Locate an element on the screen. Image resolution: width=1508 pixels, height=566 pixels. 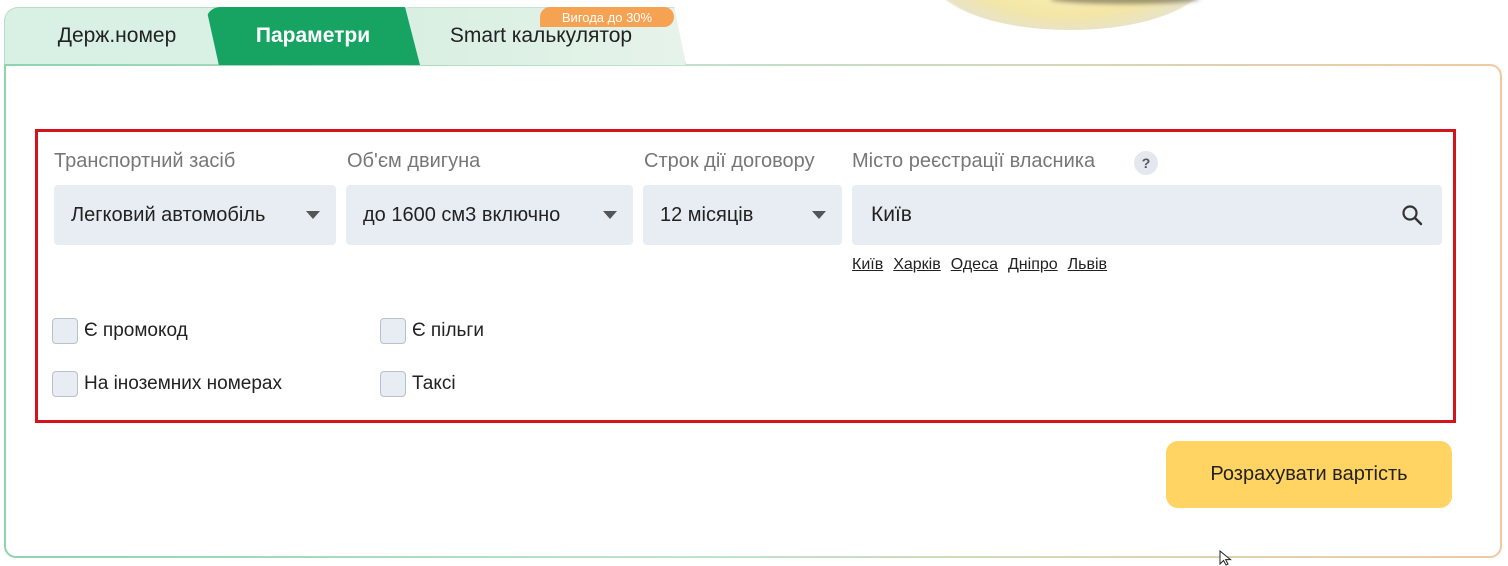
search-icon is located at coordinates (1412, 215).